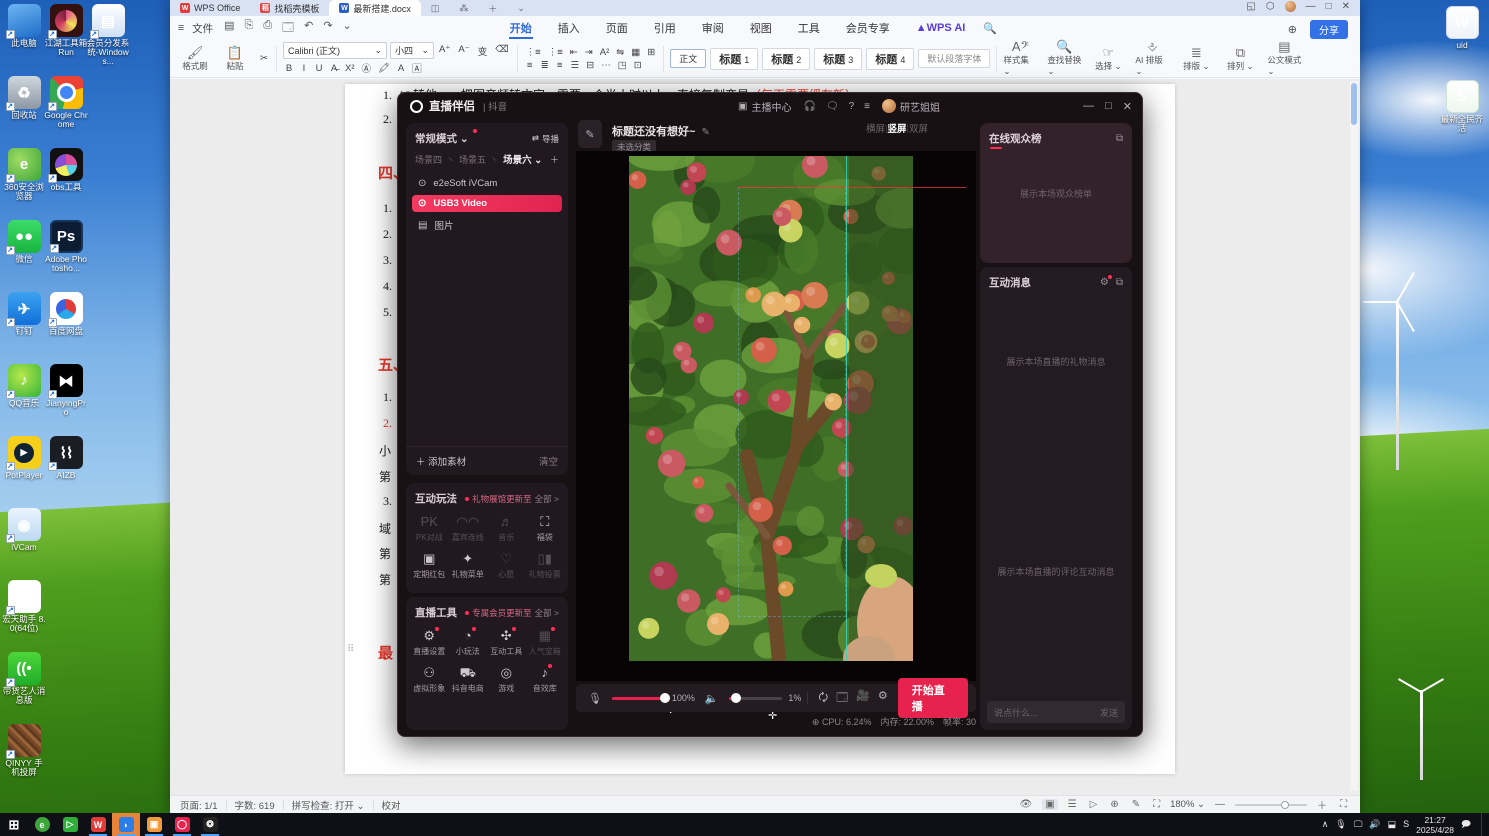 The image size is (1489, 836). I want to click on play-icon: ▷, so click(1094, 804).